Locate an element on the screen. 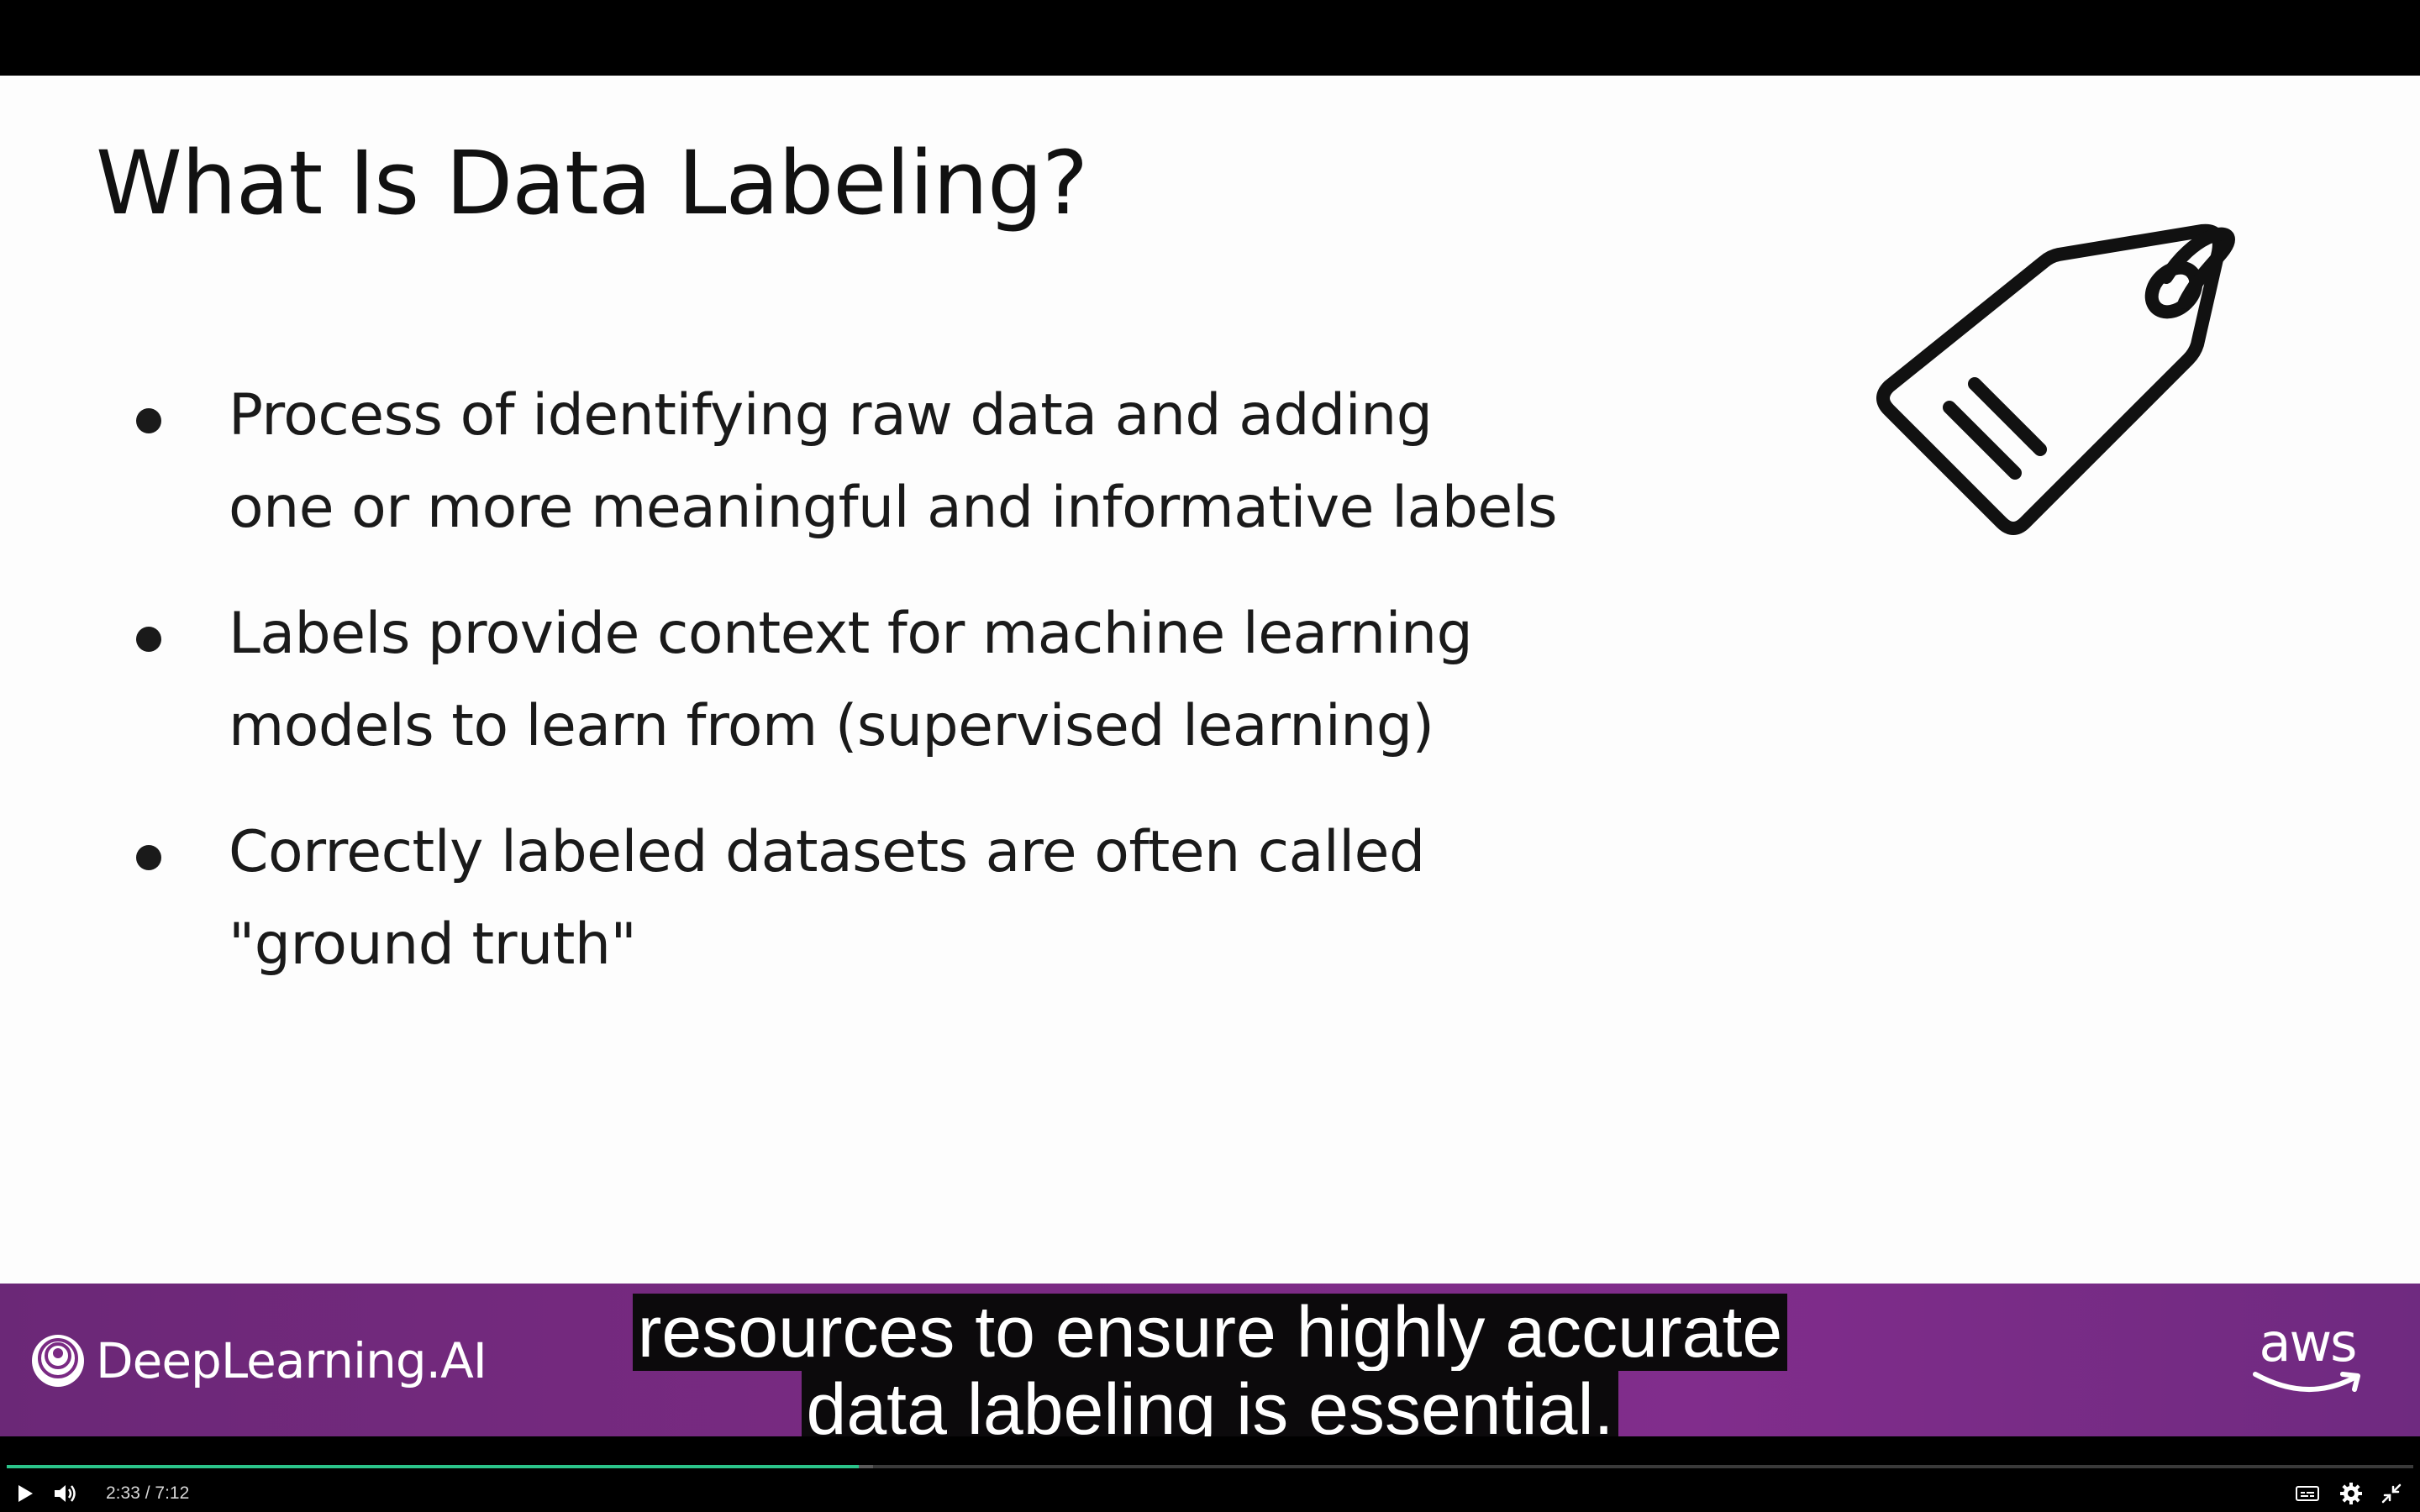  exit-fullscreen-button is located at coordinates (2391, 1493).